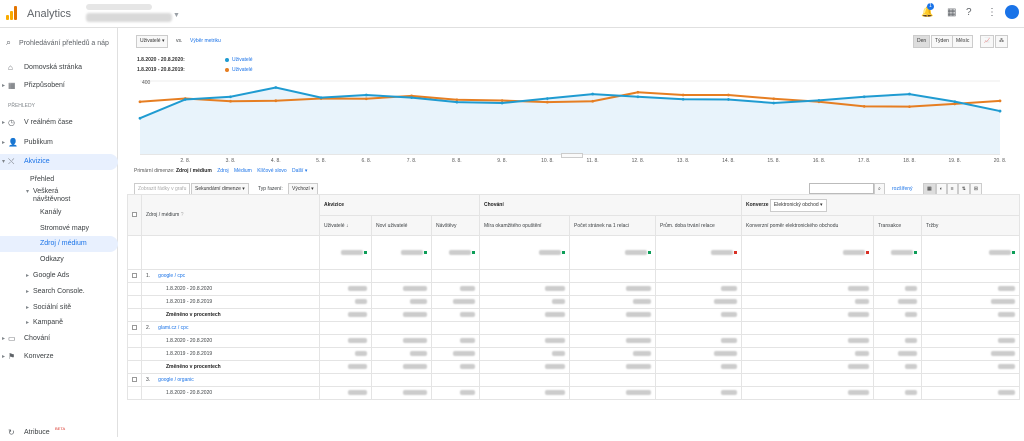 This screenshot has height=441, width=1024. What do you see at coordinates (59, 276) in the screenshot?
I see `sidebar-item-google-ads: ▸ Google Ads` at bounding box center [59, 276].